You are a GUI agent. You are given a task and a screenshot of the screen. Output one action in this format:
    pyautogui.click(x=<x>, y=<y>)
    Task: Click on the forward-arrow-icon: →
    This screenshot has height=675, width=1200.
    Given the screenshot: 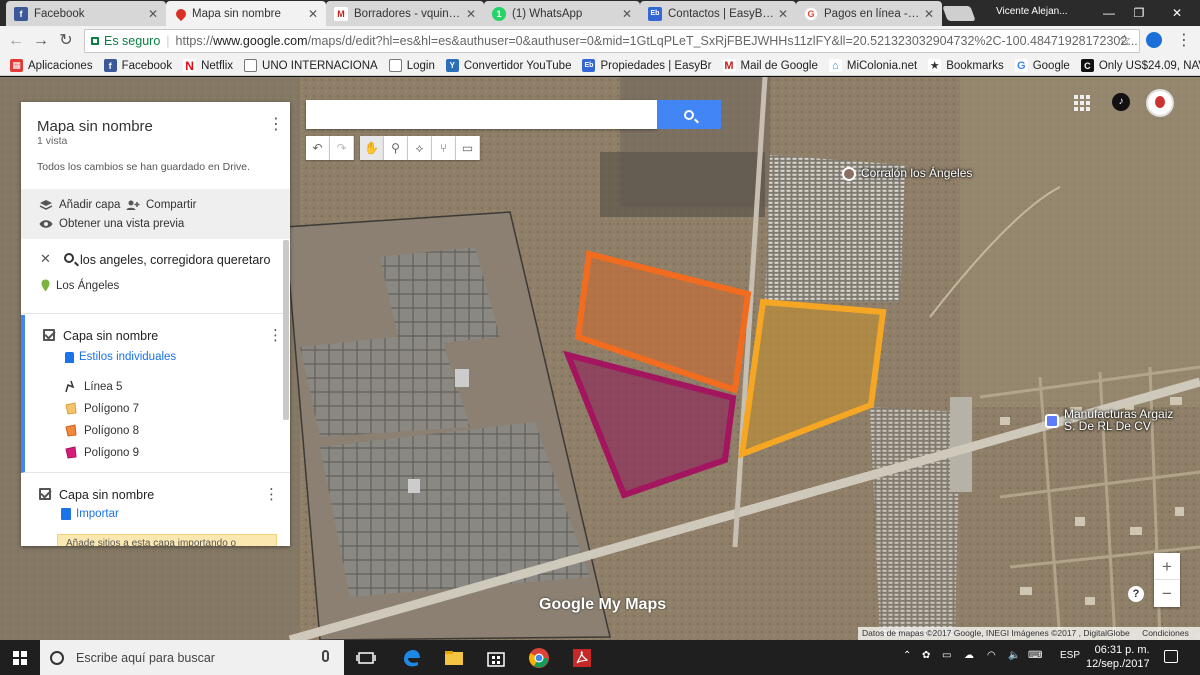 What is the action you would take?
    pyautogui.click(x=41, y=41)
    